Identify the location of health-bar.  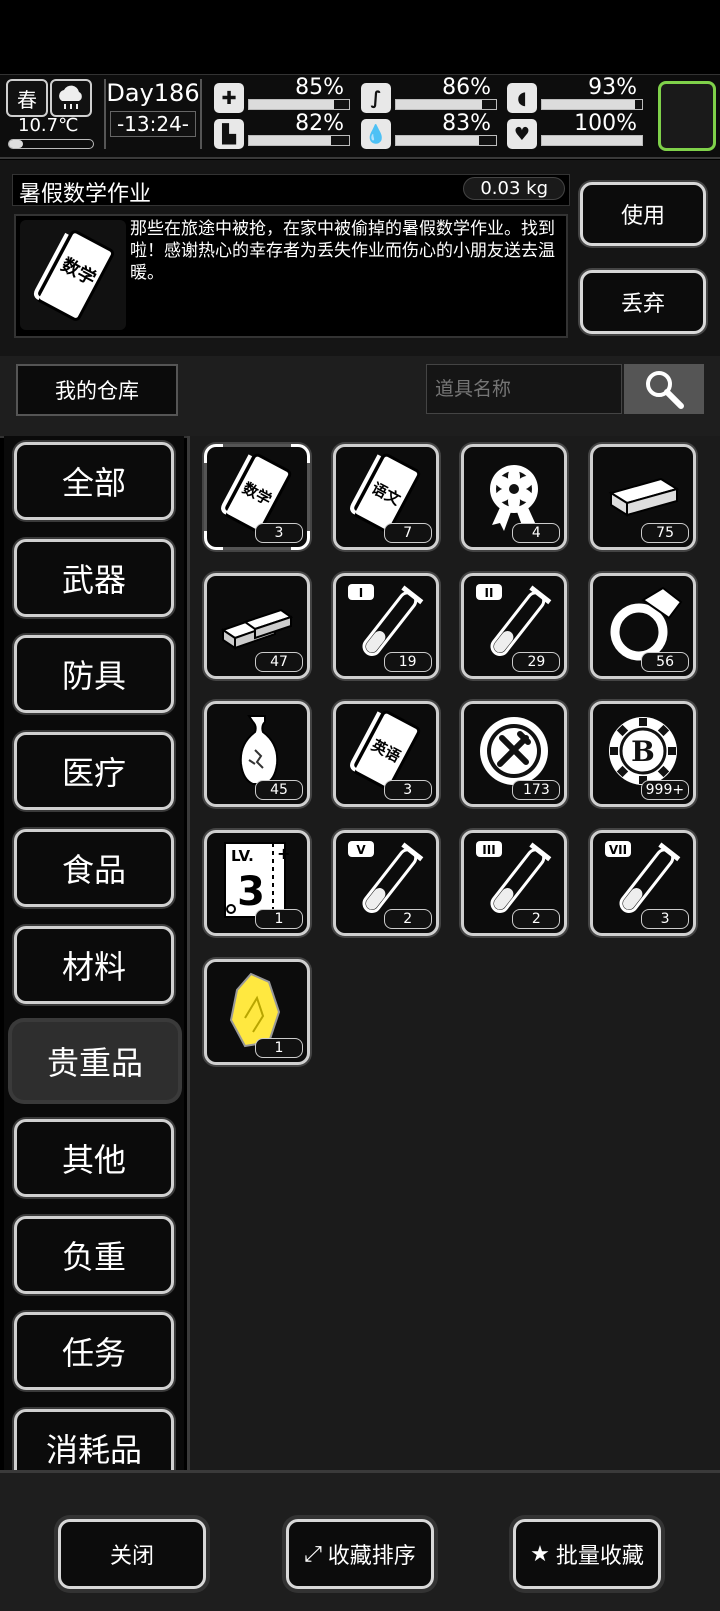
(299, 104).